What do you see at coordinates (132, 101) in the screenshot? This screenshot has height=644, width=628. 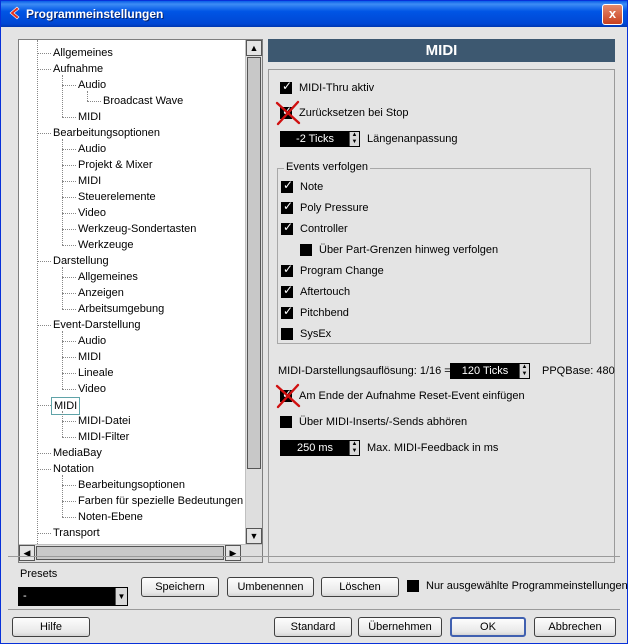 I see `tree-item: Broadcast Wave` at bounding box center [132, 101].